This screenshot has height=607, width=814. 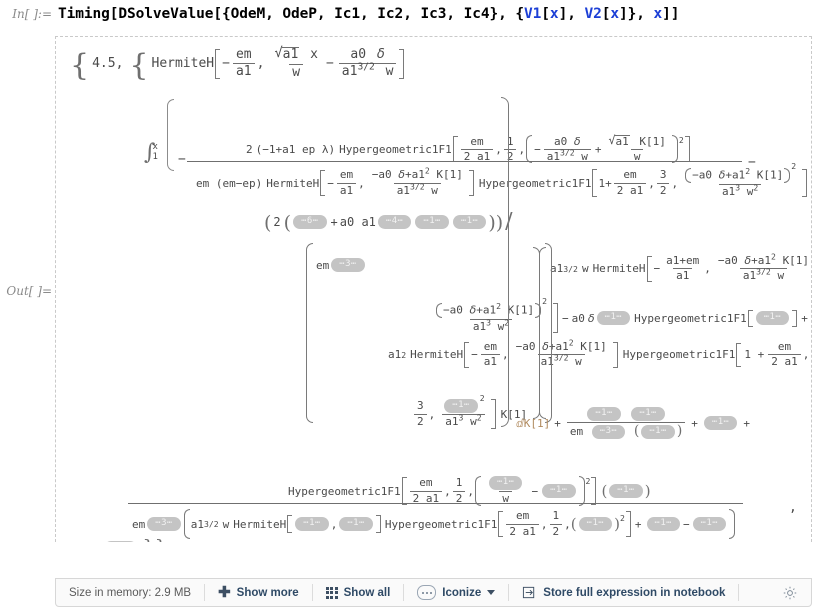 I want to click on integrand-paren-close, so click(x=505, y=262).